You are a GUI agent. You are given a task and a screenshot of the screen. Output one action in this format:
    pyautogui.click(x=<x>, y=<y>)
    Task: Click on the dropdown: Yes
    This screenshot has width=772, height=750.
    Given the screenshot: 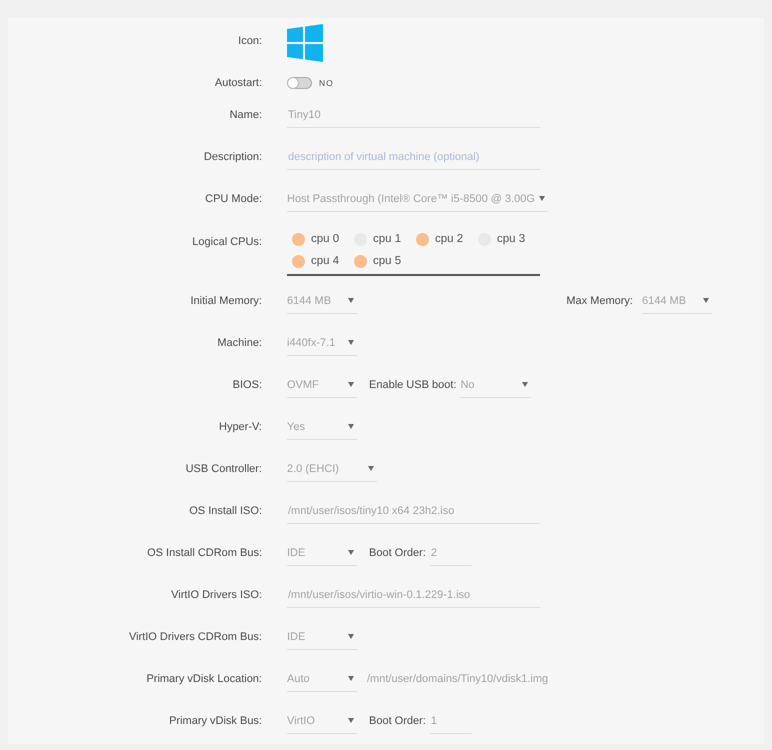 What is the action you would take?
    pyautogui.click(x=322, y=427)
    